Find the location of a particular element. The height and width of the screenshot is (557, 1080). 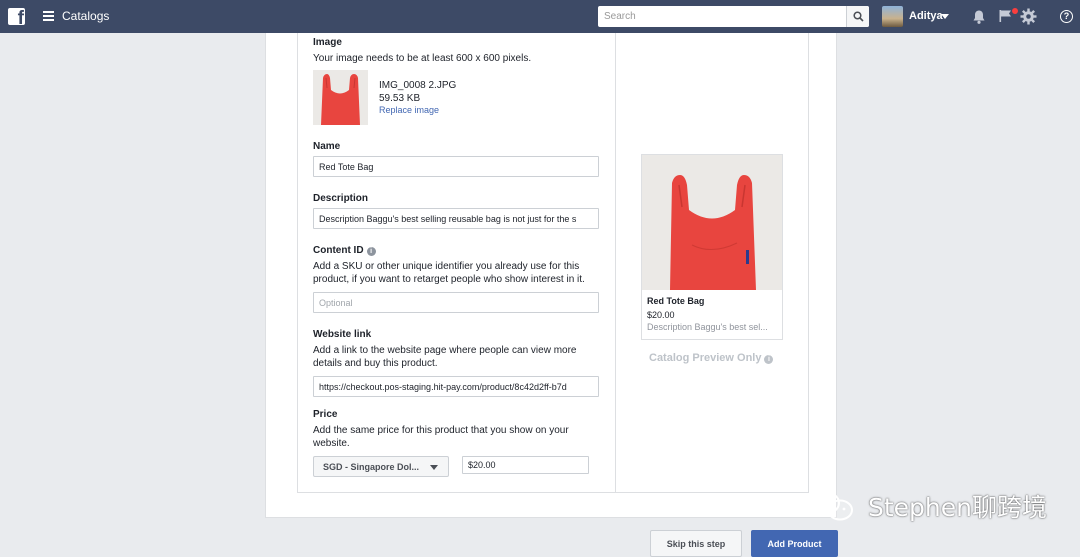

gear-icon is located at coordinates (1028, 16).